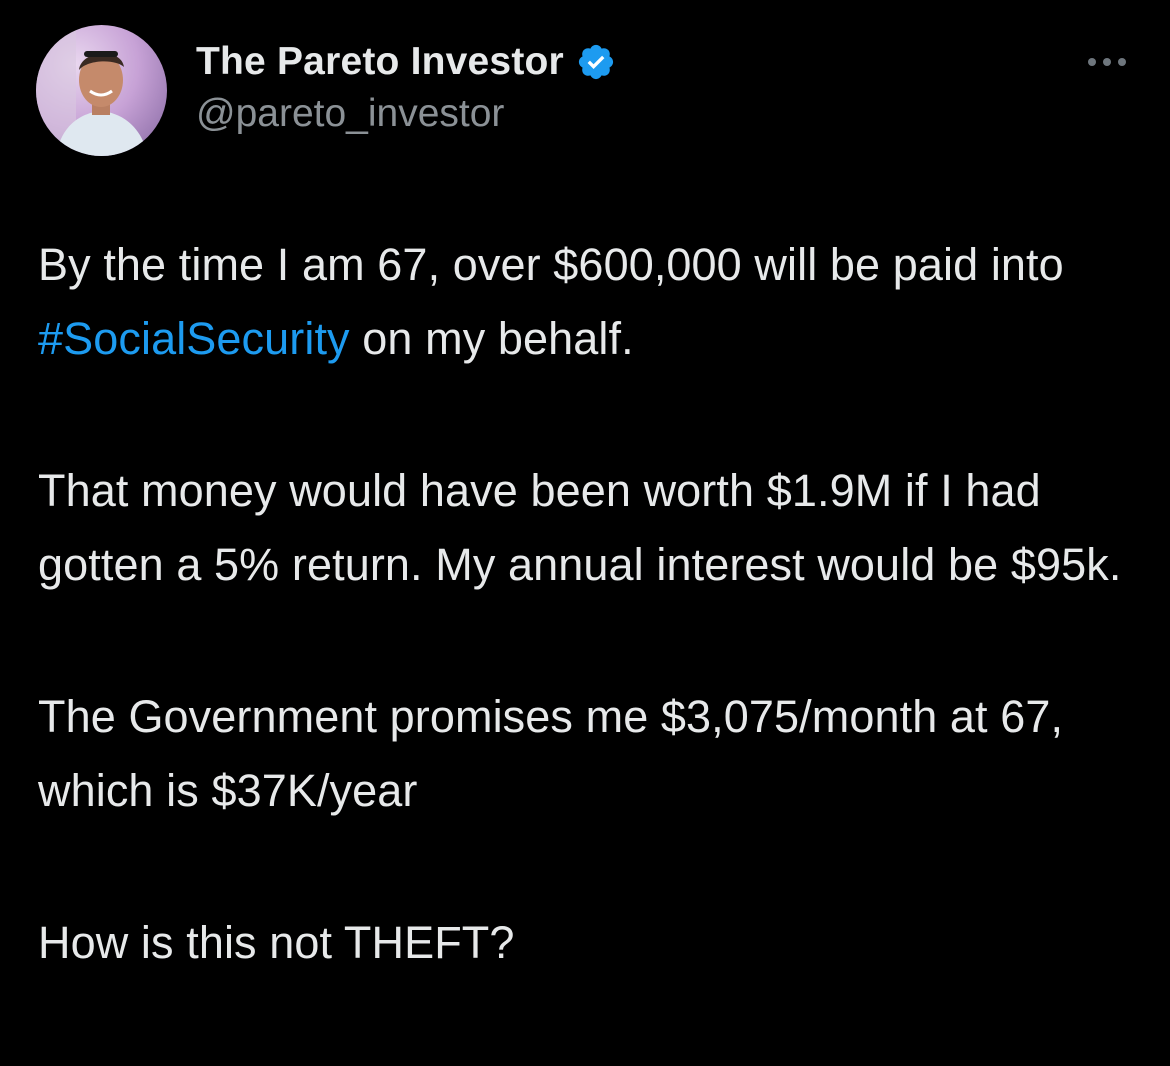 The height and width of the screenshot is (1066, 1170). What do you see at coordinates (276, 942) in the screenshot?
I see `tweet-paragraph-4: How is this not THEFT?` at bounding box center [276, 942].